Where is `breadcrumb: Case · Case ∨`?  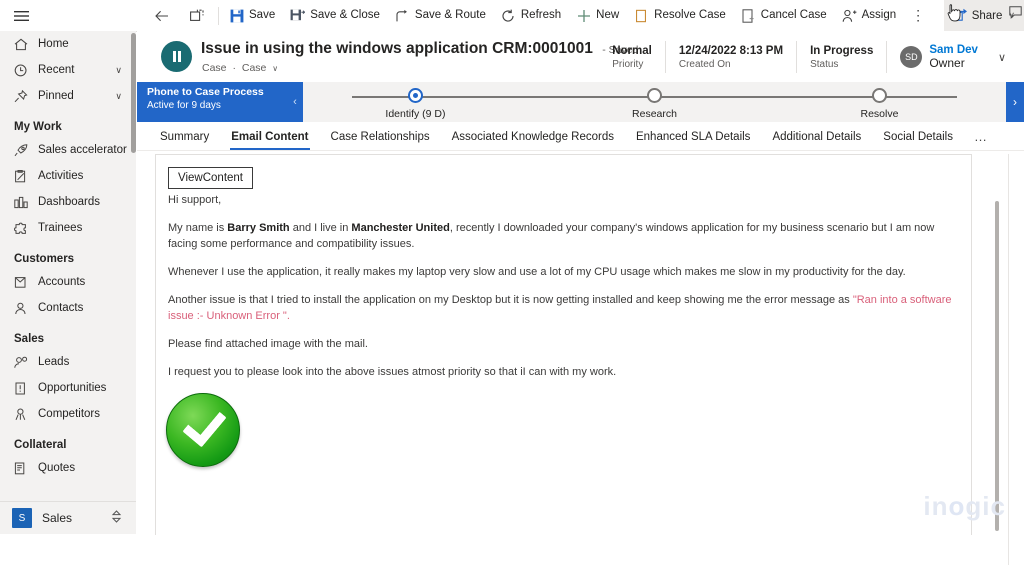 breadcrumb: Case · Case ∨ is located at coordinates (240, 68).